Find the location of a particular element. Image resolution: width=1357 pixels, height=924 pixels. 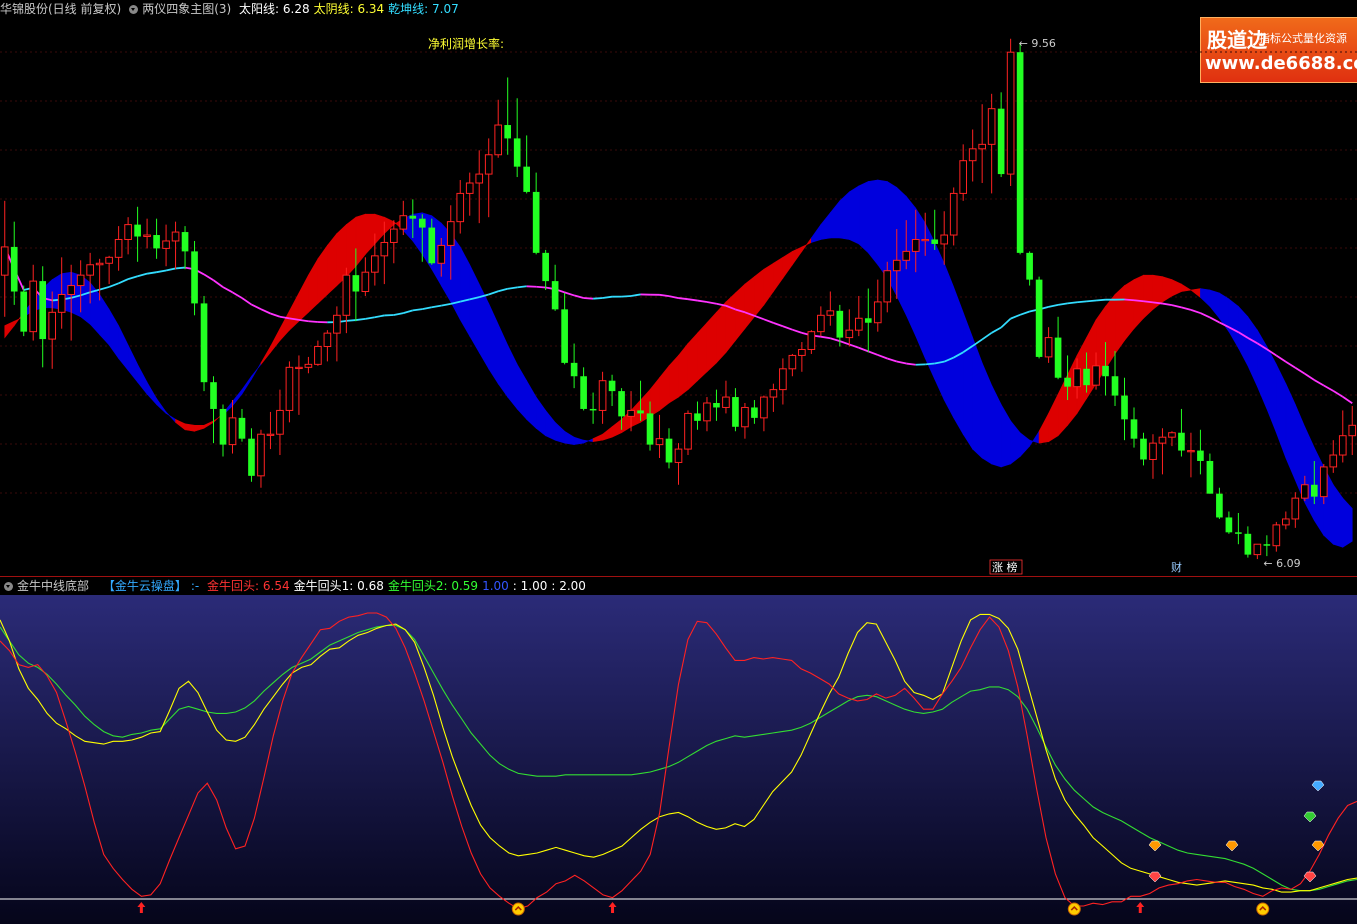

event-label: 涨 榜 is located at coordinates (1005, 567).